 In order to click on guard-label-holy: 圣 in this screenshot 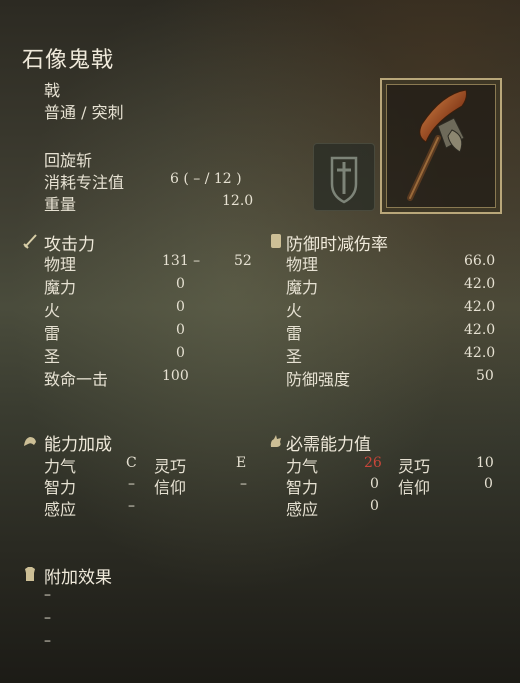, I will do `click(294, 356)`.